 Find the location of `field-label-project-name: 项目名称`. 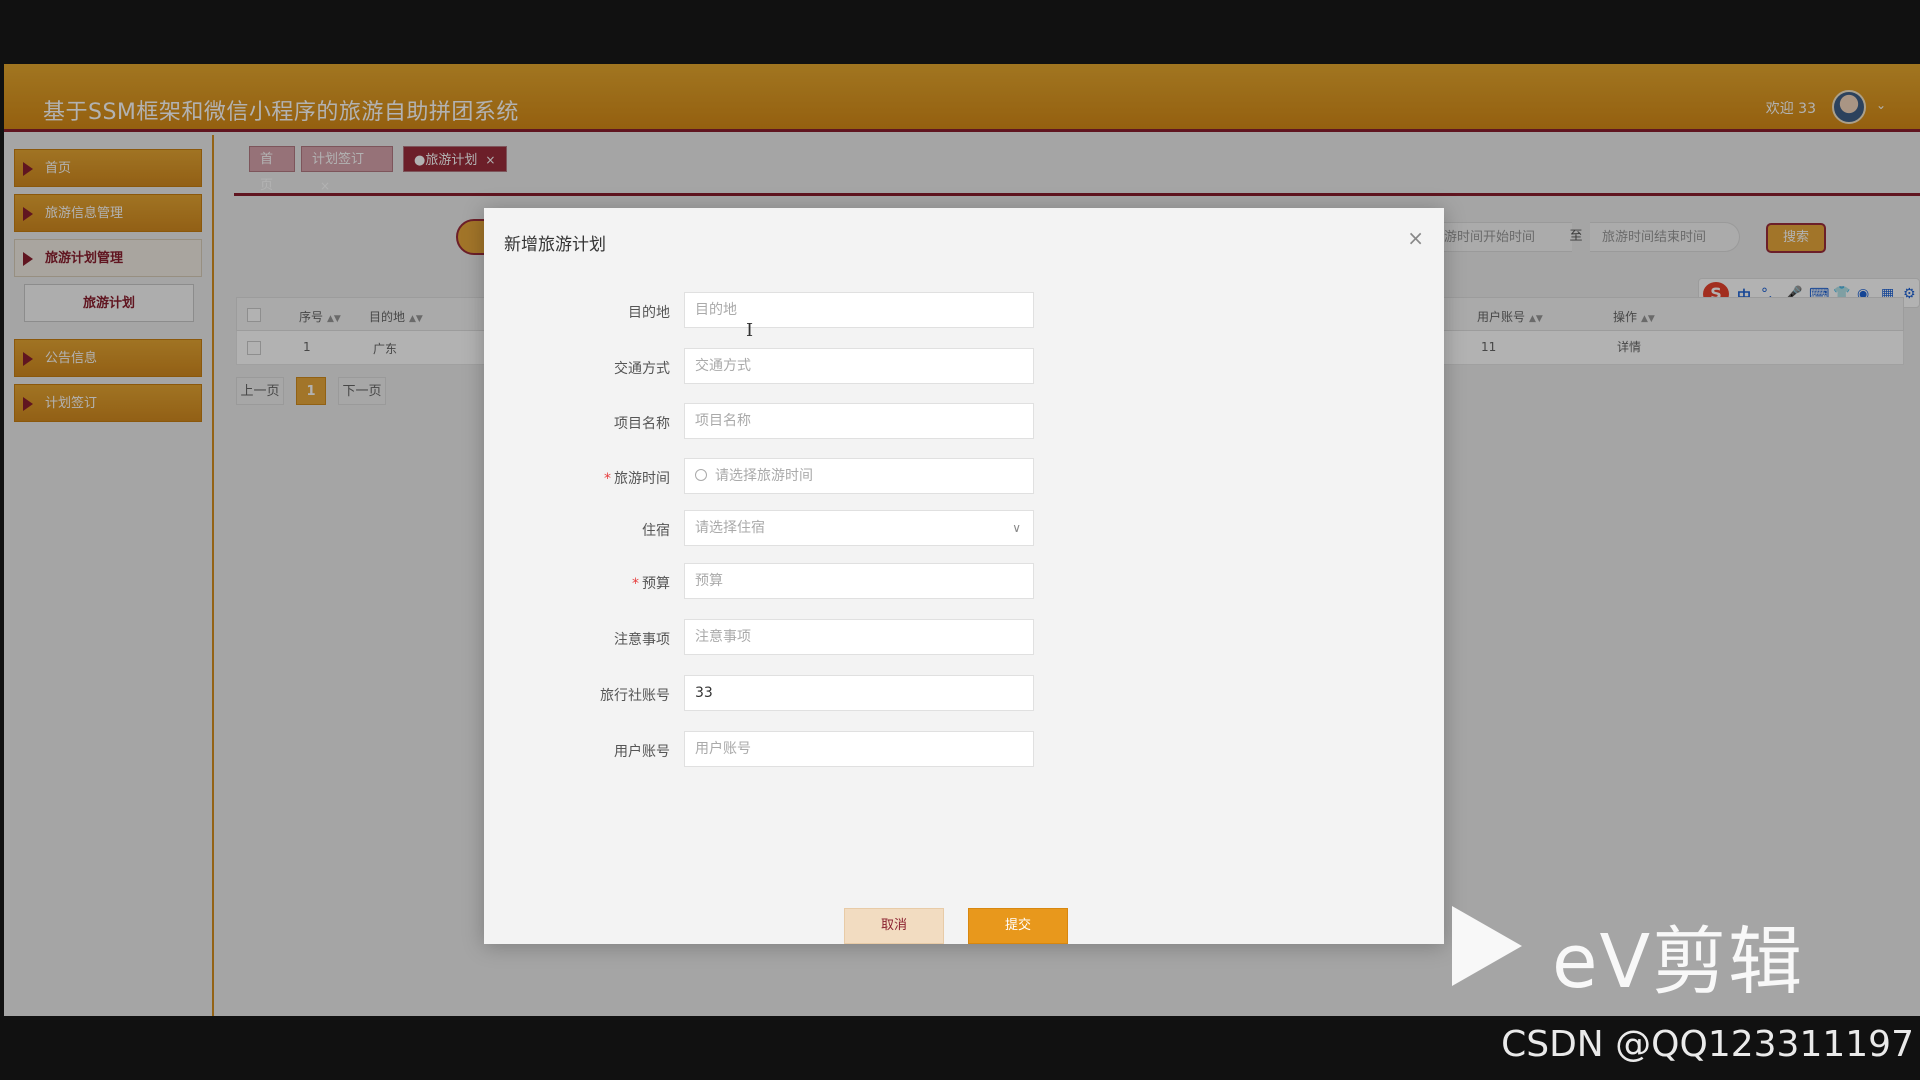

field-label-project-name: 项目名称 is located at coordinates (642, 424).